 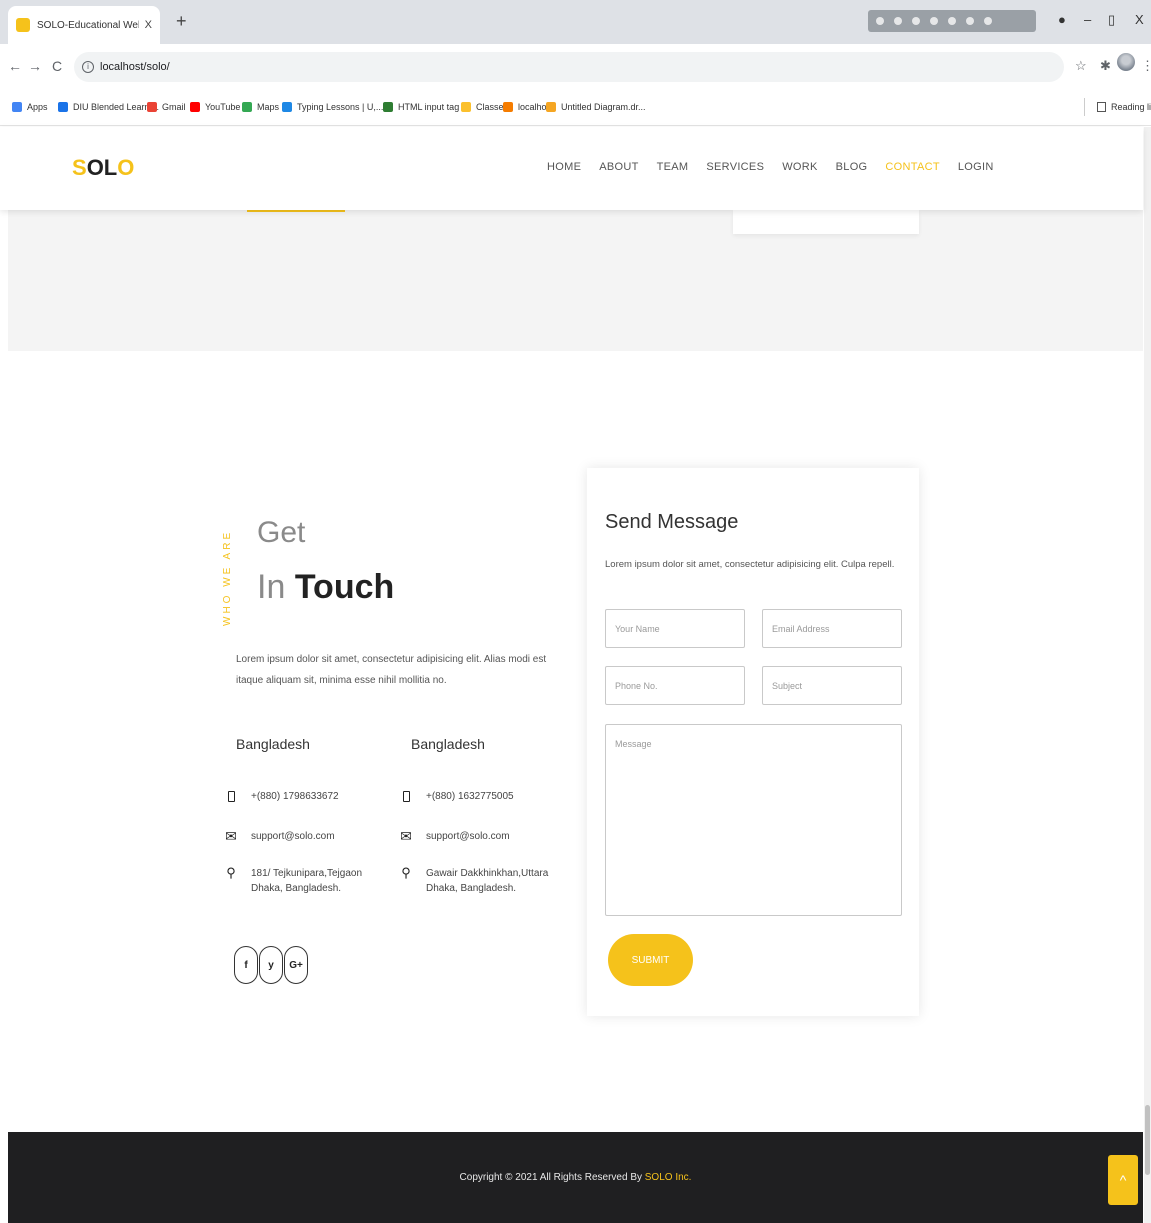 What do you see at coordinates (260, 107) in the screenshot?
I see `bookmark-maps: Maps` at bounding box center [260, 107].